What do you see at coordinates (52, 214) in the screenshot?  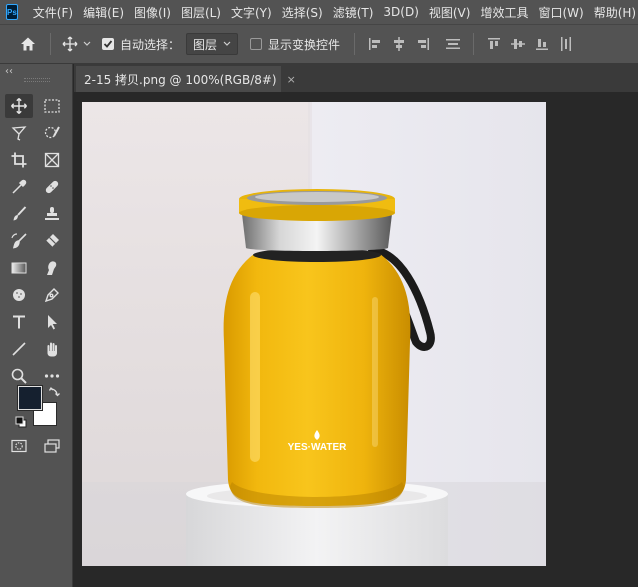 I see `clone-stamp-icon` at bounding box center [52, 214].